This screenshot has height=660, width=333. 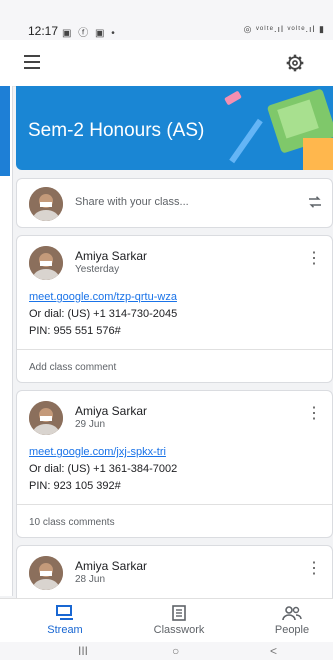 I want to click on pin-info: PIN: 955 551 576#, so click(x=75, y=331).